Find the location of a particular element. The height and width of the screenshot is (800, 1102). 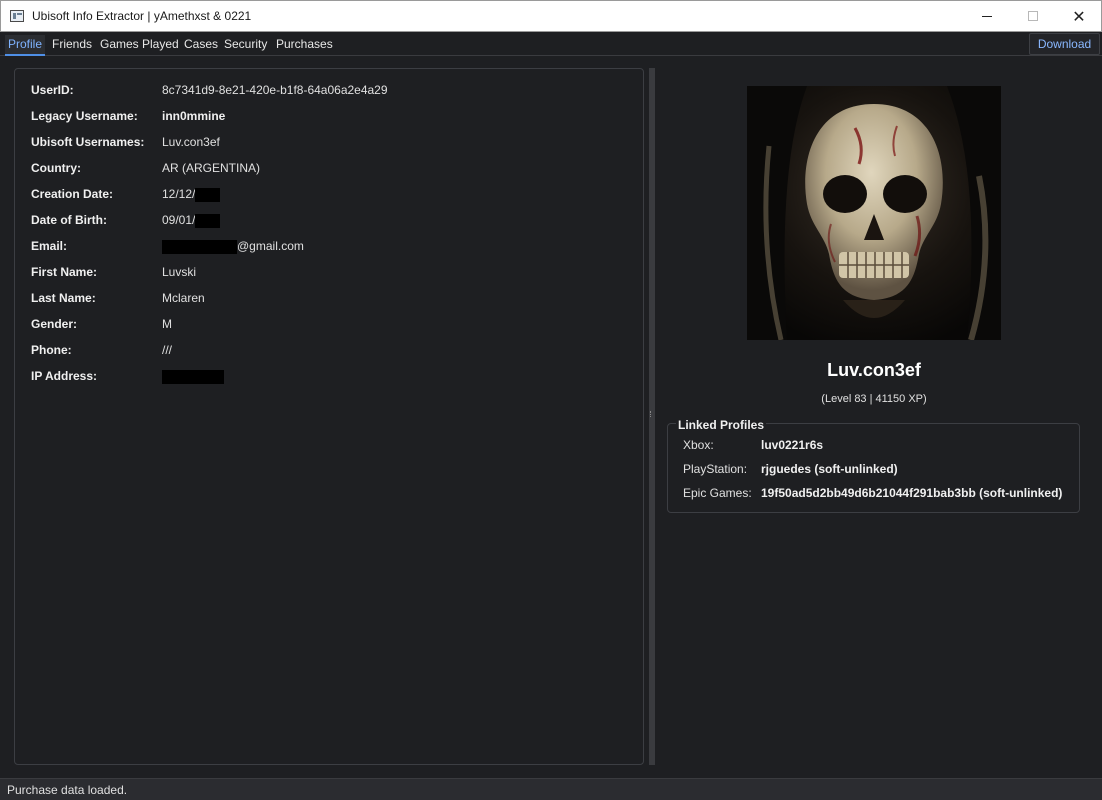

tab-profile: Profile is located at coordinates (25, 45).